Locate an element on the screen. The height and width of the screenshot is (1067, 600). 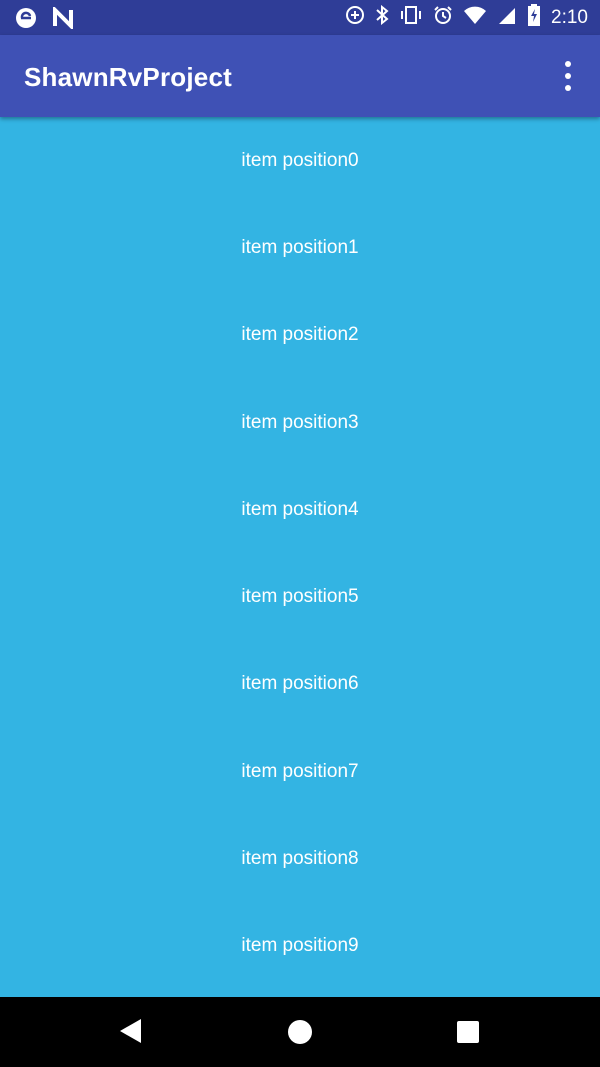
e-browser-icon is located at coordinates (26, 20).